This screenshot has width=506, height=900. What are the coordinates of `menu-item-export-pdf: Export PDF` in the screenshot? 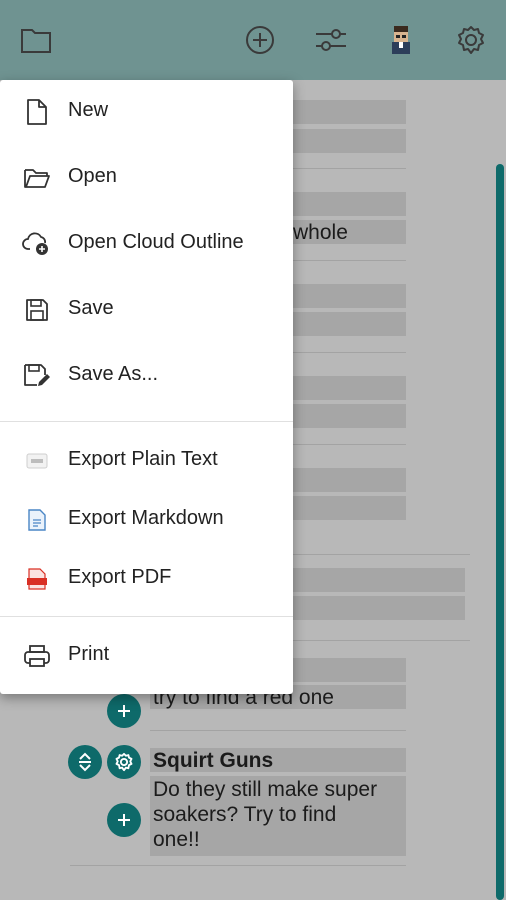 It's located at (146, 578).